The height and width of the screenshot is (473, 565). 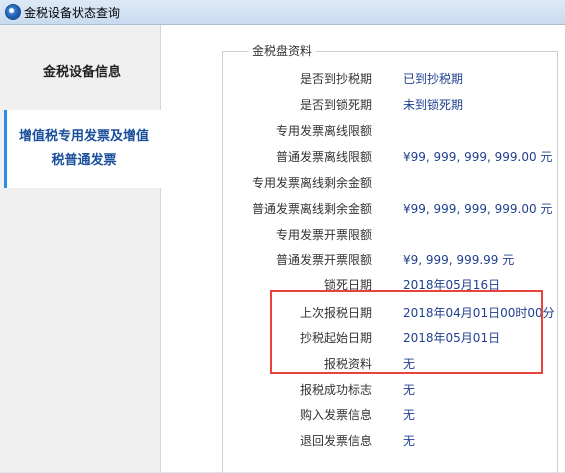 What do you see at coordinates (282, 12) in the screenshot?
I see `window-titlebar: 金税设备状态查询` at bounding box center [282, 12].